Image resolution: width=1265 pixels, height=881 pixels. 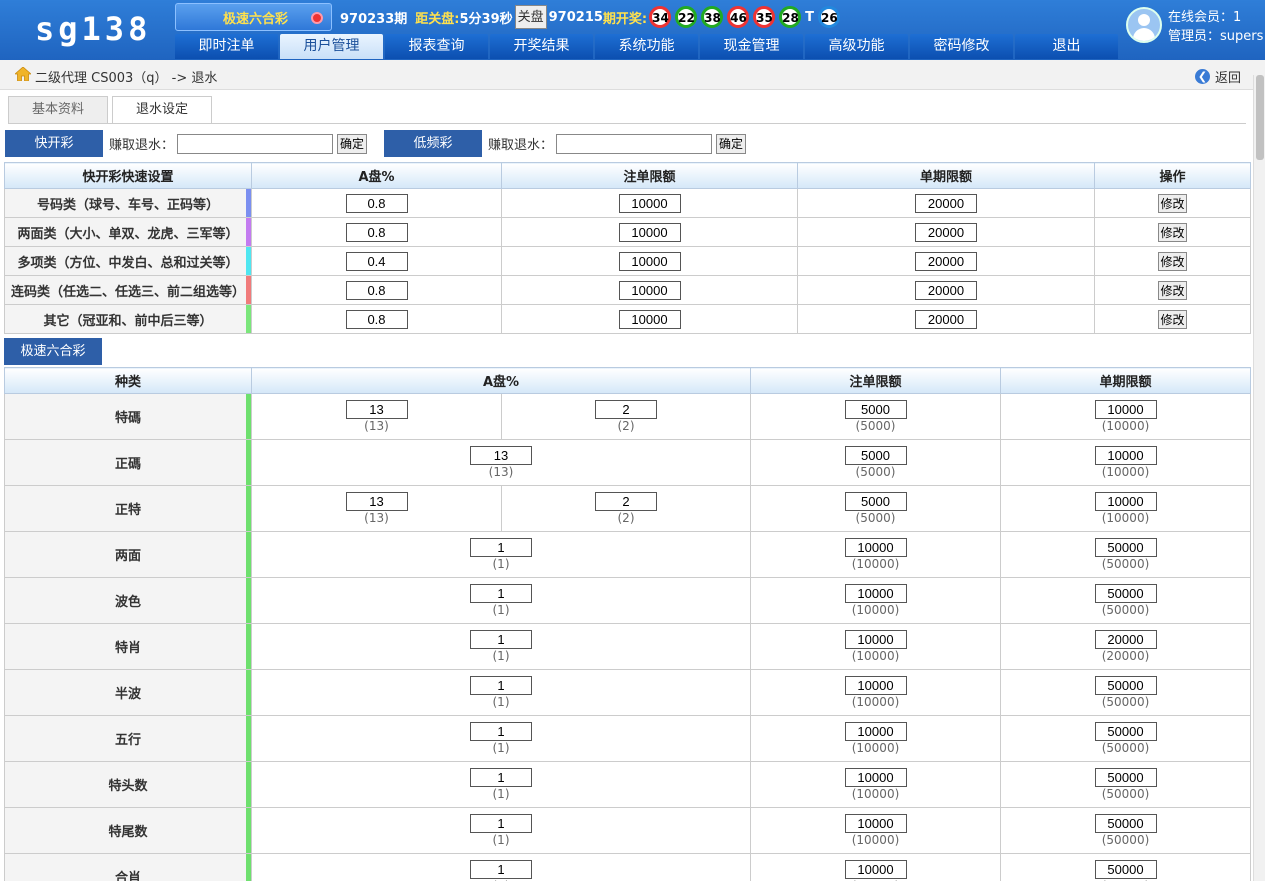 What do you see at coordinates (634, 143) in the screenshot?
I see `low-earn-input` at bounding box center [634, 143].